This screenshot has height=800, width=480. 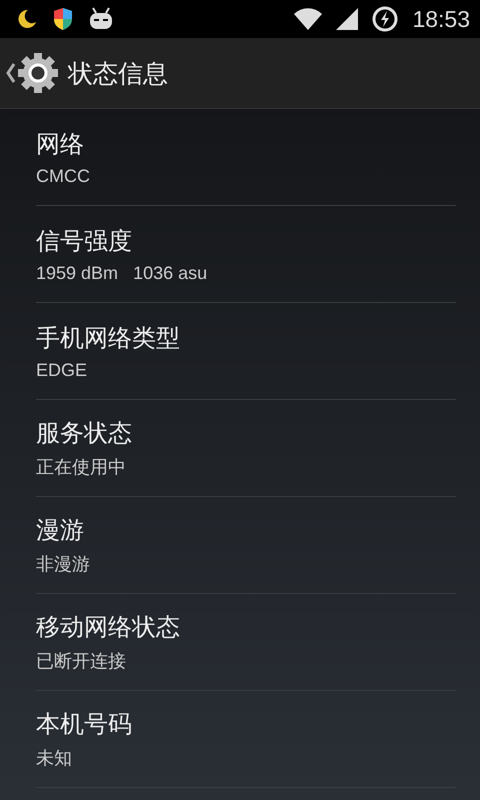 I want to click on row-summary: 非漫游, so click(x=63, y=564).